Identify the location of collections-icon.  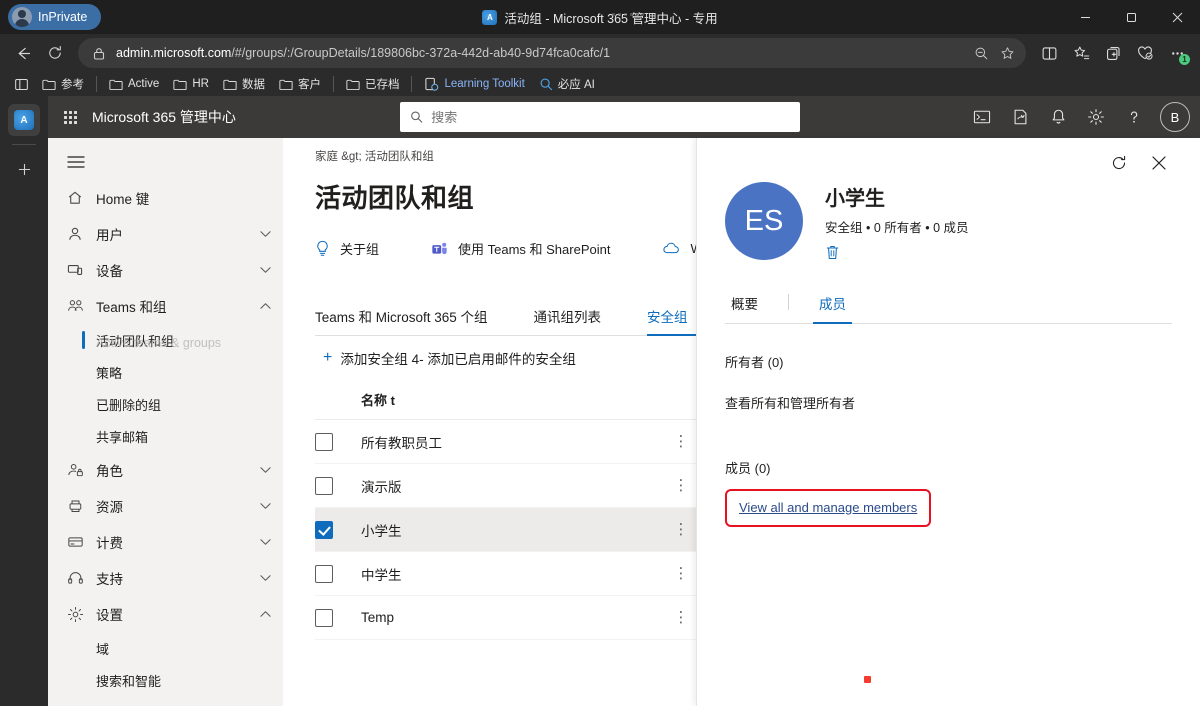
(1113, 53).